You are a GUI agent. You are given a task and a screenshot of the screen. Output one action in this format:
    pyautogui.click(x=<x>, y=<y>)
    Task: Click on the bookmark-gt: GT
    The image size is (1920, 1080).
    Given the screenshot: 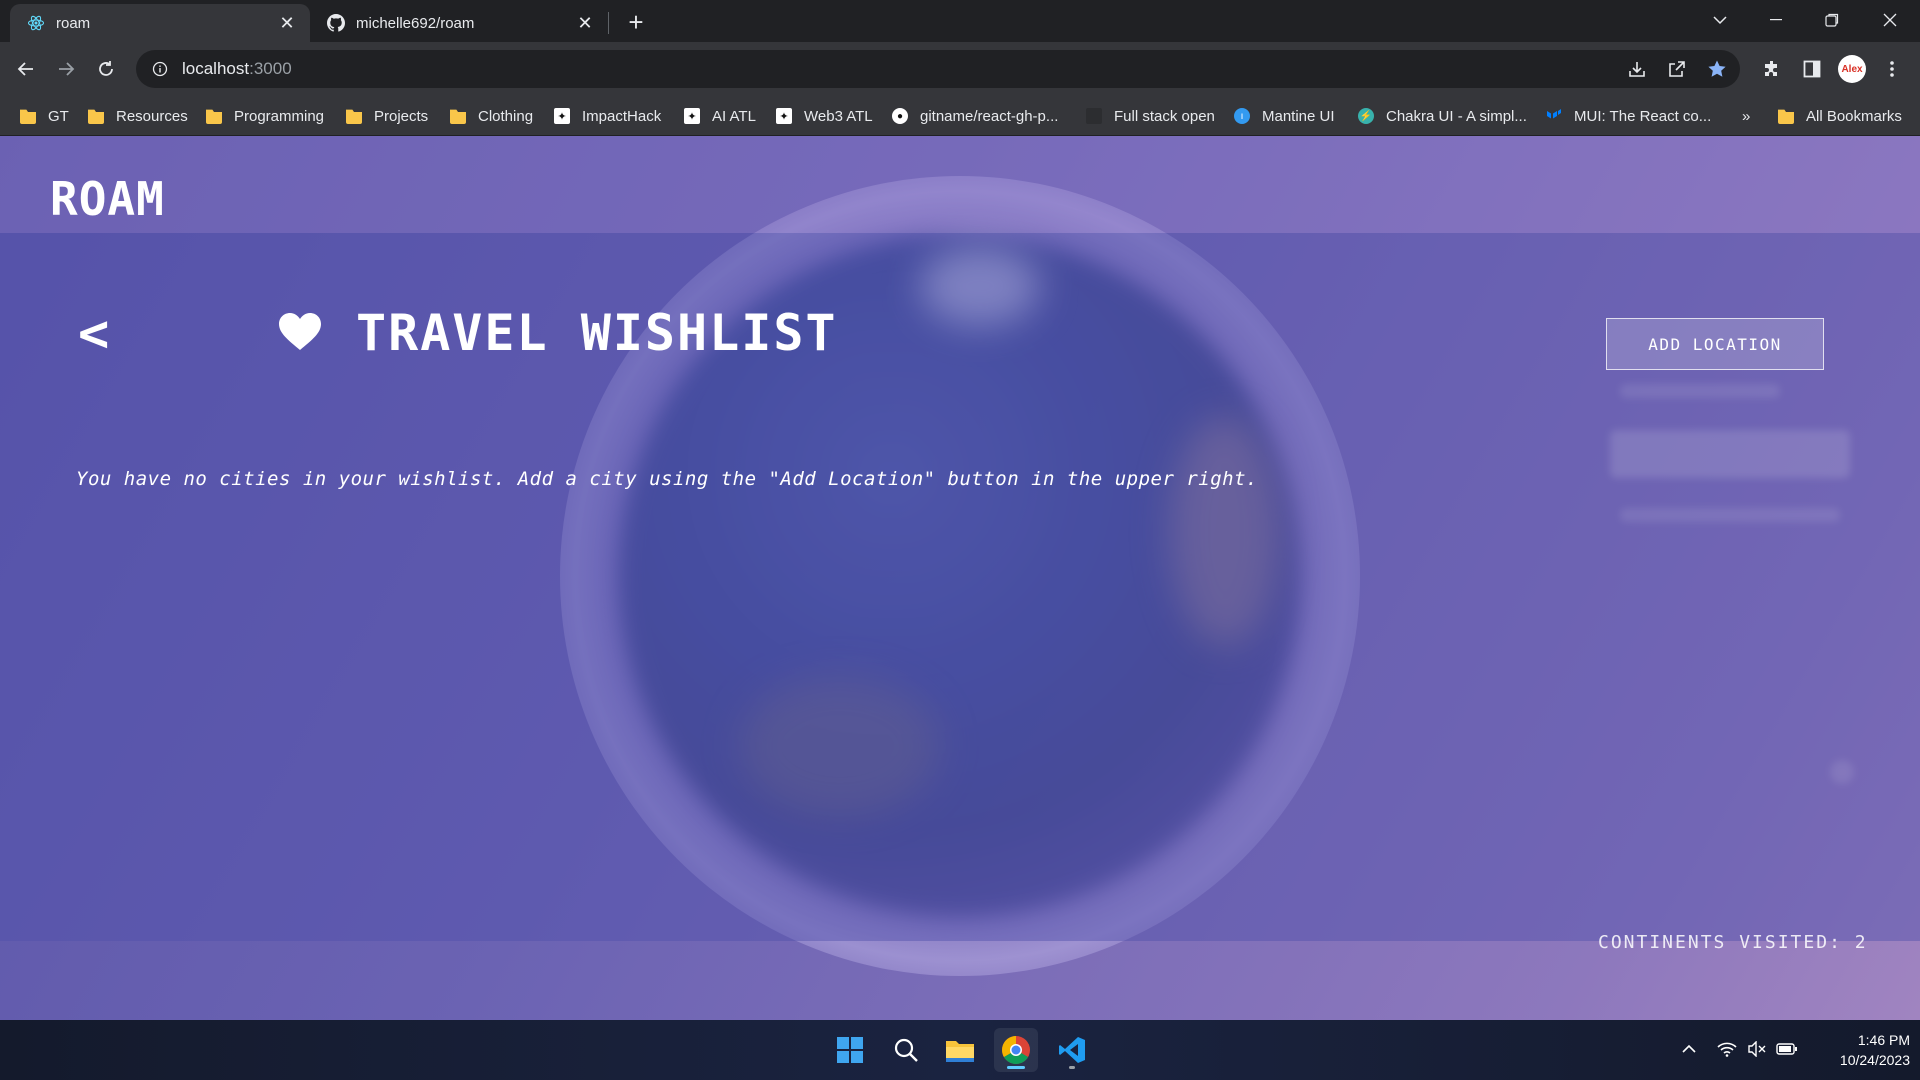 What is the action you would take?
    pyautogui.click(x=44, y=116)
    